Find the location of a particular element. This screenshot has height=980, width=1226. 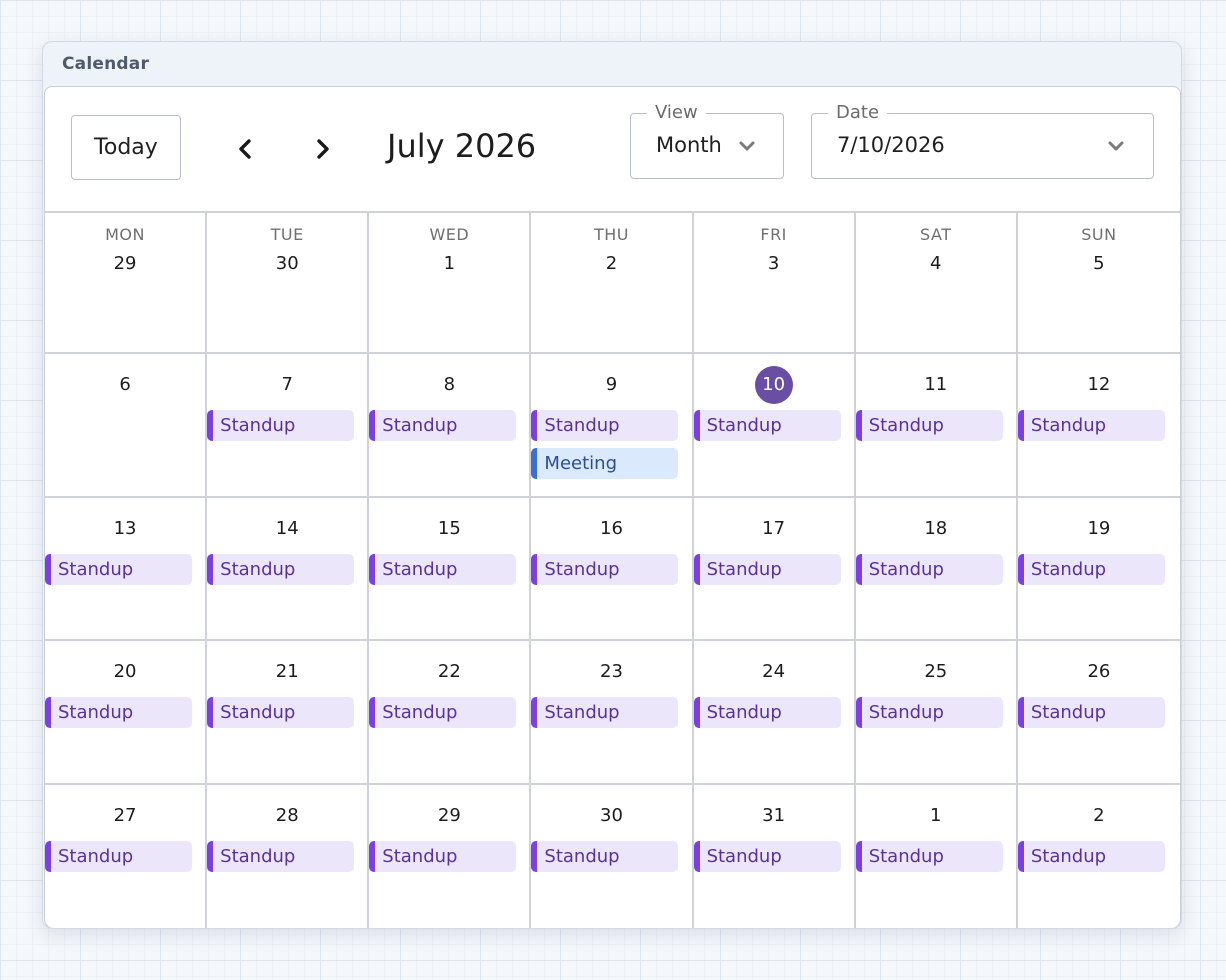

day-cell: 20 Standup is located at coordinates (126, 713).